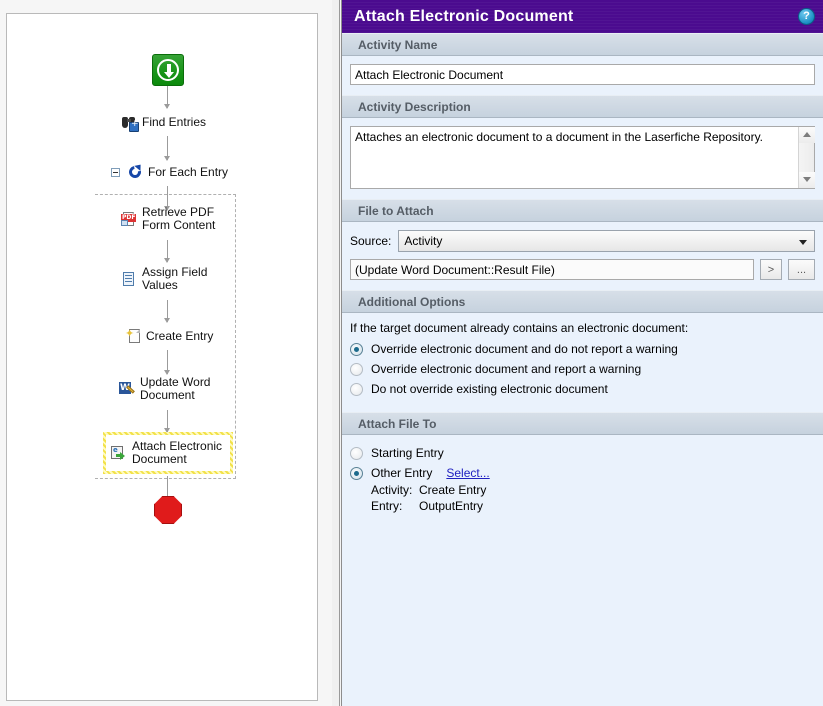  I want to click on node-attach-electronic-document: e Attach Electronic Document, so click(168, 453).